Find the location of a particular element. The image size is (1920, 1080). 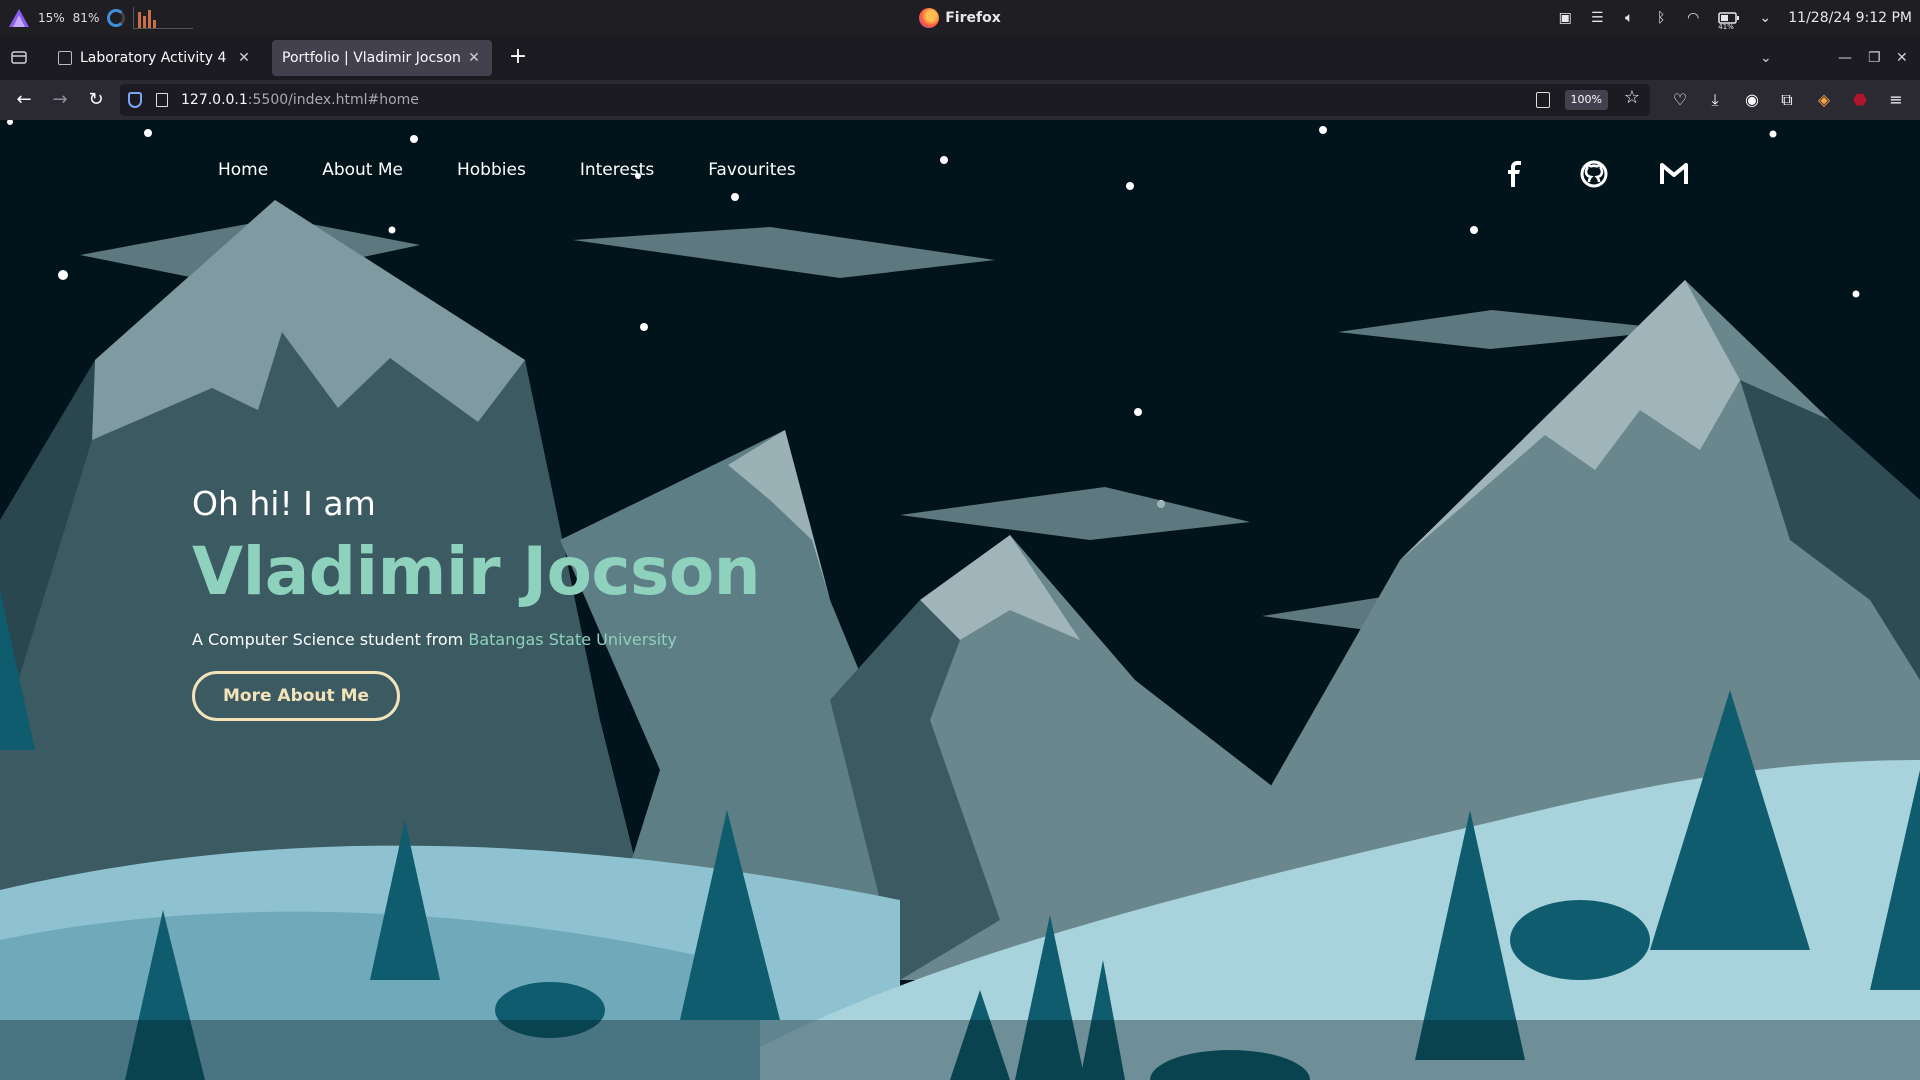

extensions-icon: ⧉ is located at coordinates (1787, 100).